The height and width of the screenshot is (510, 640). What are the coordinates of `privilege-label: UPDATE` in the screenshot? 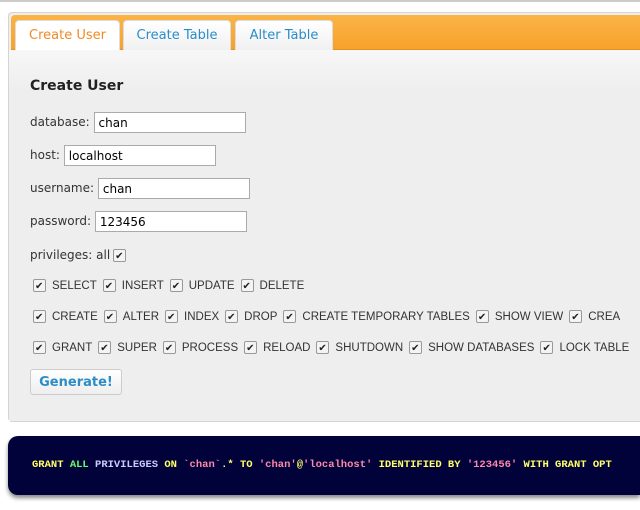 It's located at (211, 286).